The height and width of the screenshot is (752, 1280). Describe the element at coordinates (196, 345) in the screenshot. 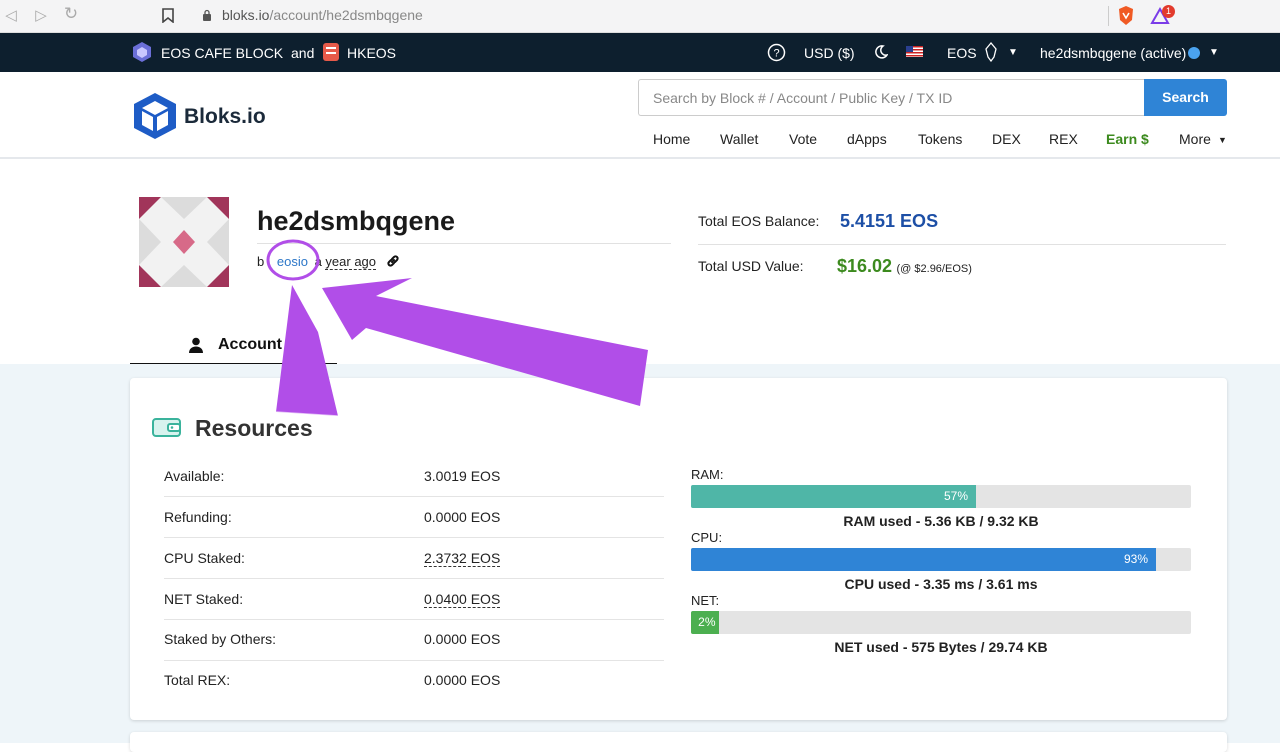

I see `user-icon` at that location.